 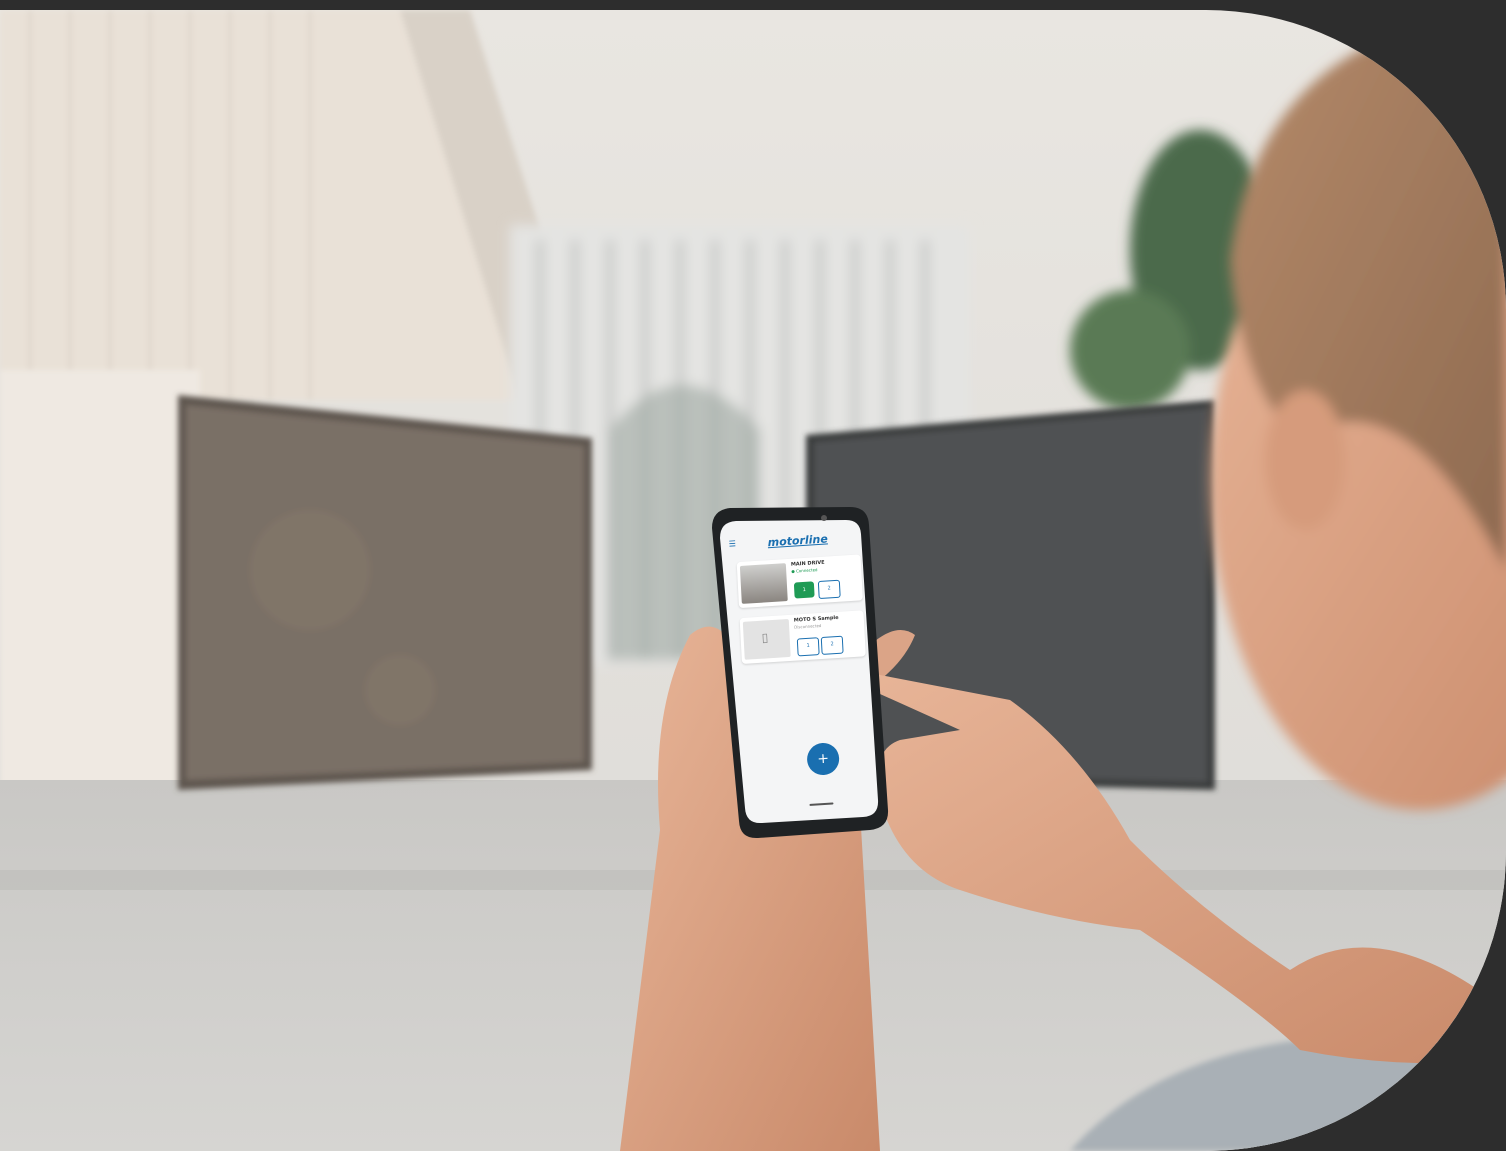 I want to click on home-indicator, so click(x=821, y=804).